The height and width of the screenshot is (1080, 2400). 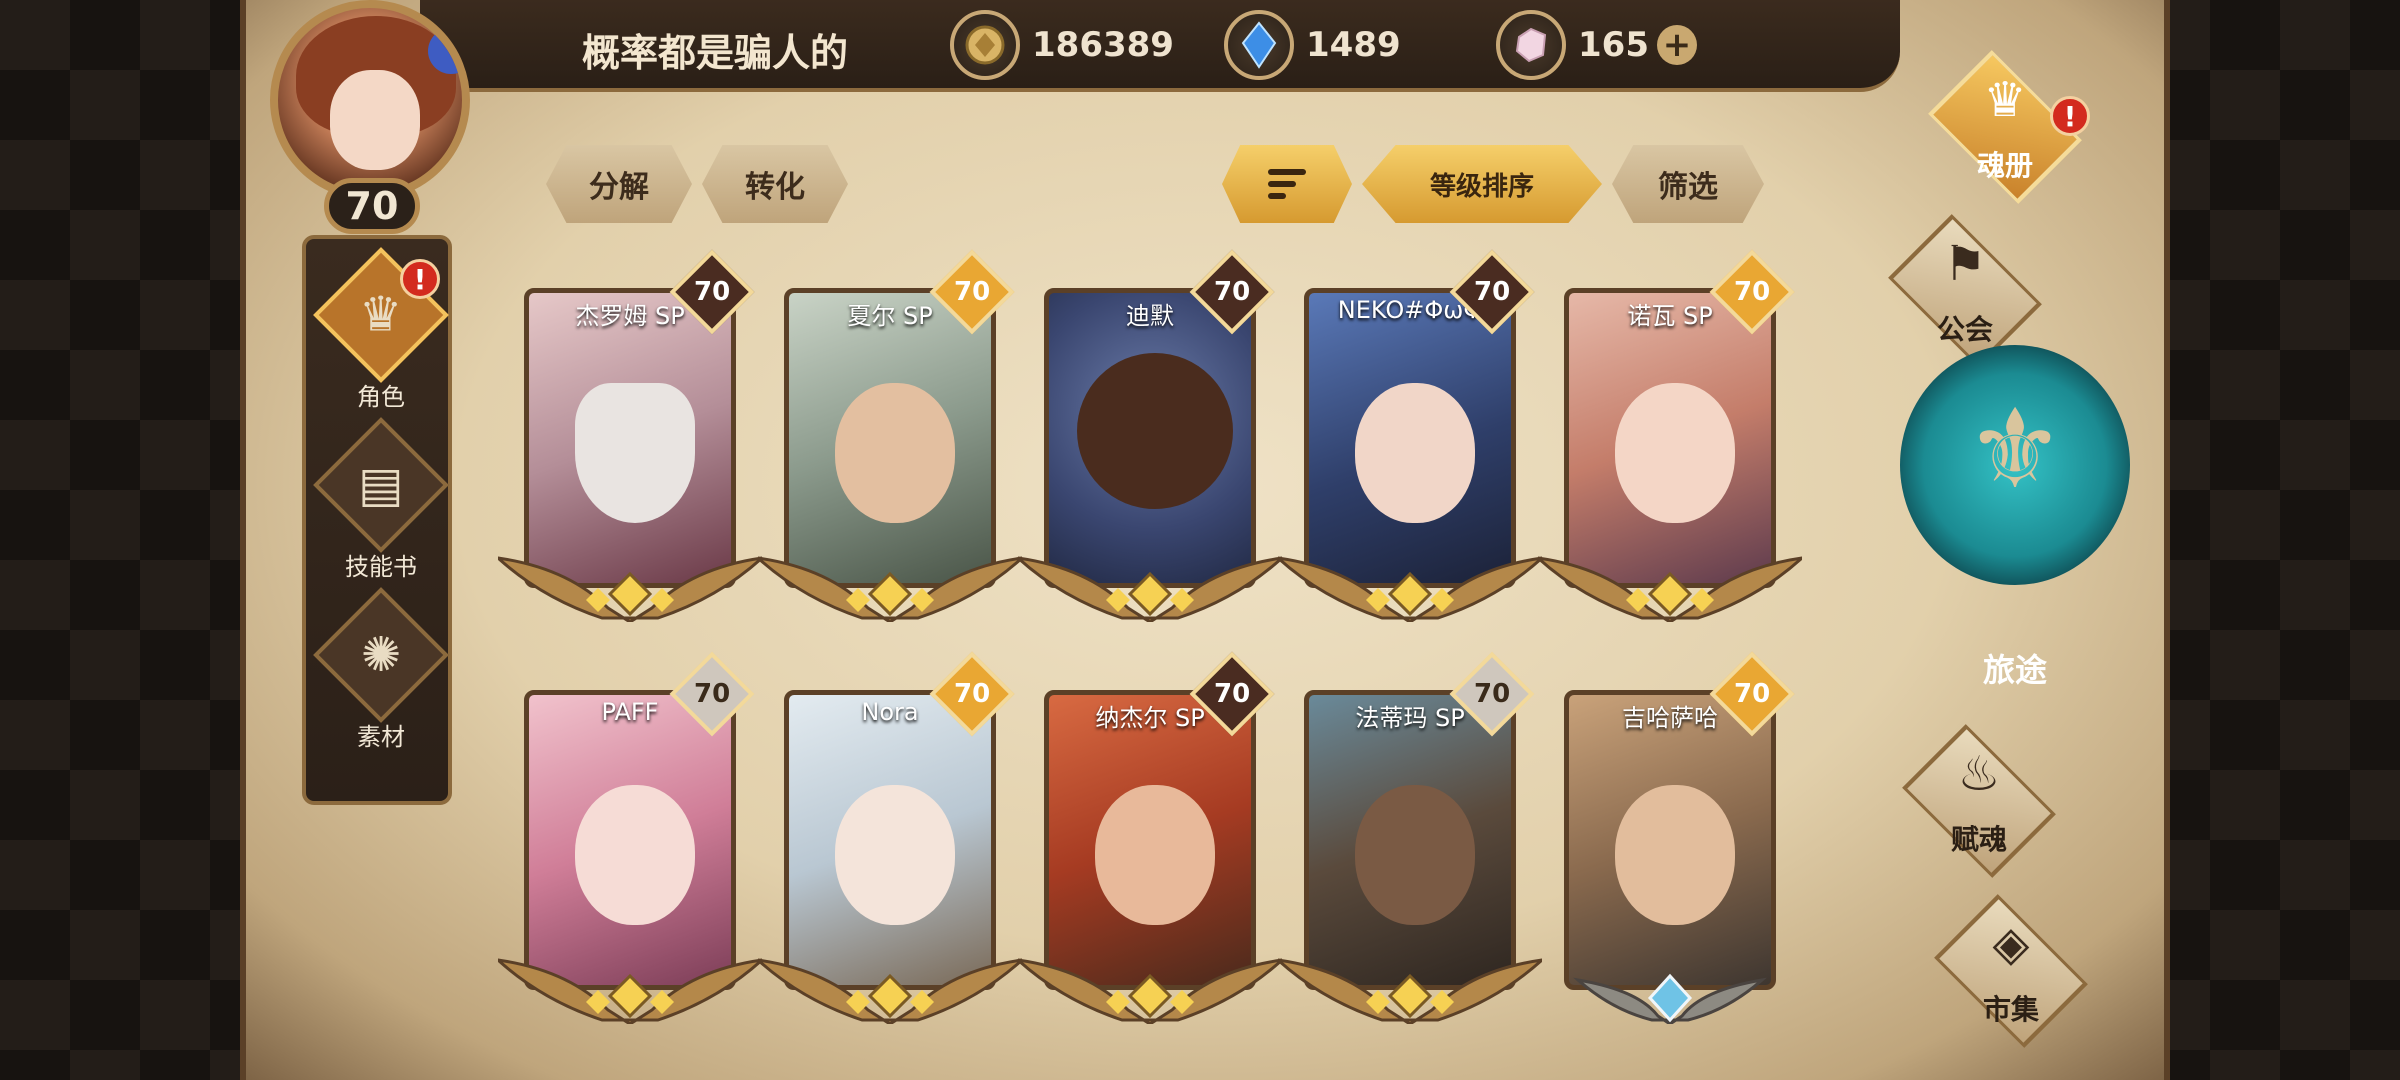 I want to click on blue-crystal-icon, so click(x=1259, y=45).